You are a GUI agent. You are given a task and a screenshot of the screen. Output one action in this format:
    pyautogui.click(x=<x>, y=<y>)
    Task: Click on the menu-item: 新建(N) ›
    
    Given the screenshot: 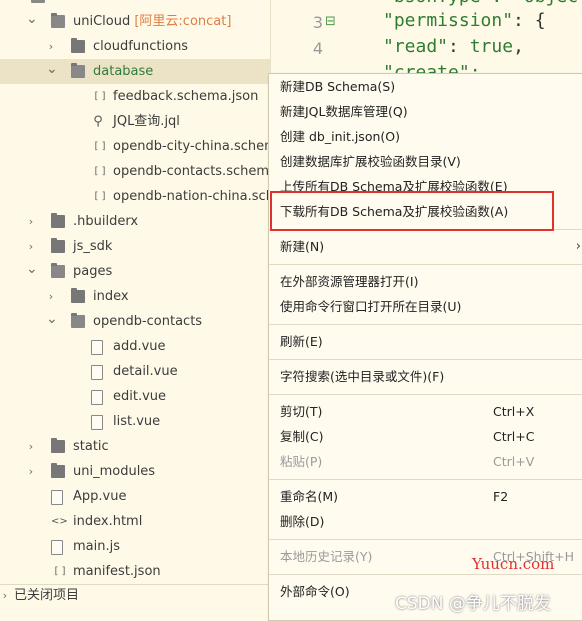 What is the action you would take?
    pyautogui.click(x=425, y=246)
    